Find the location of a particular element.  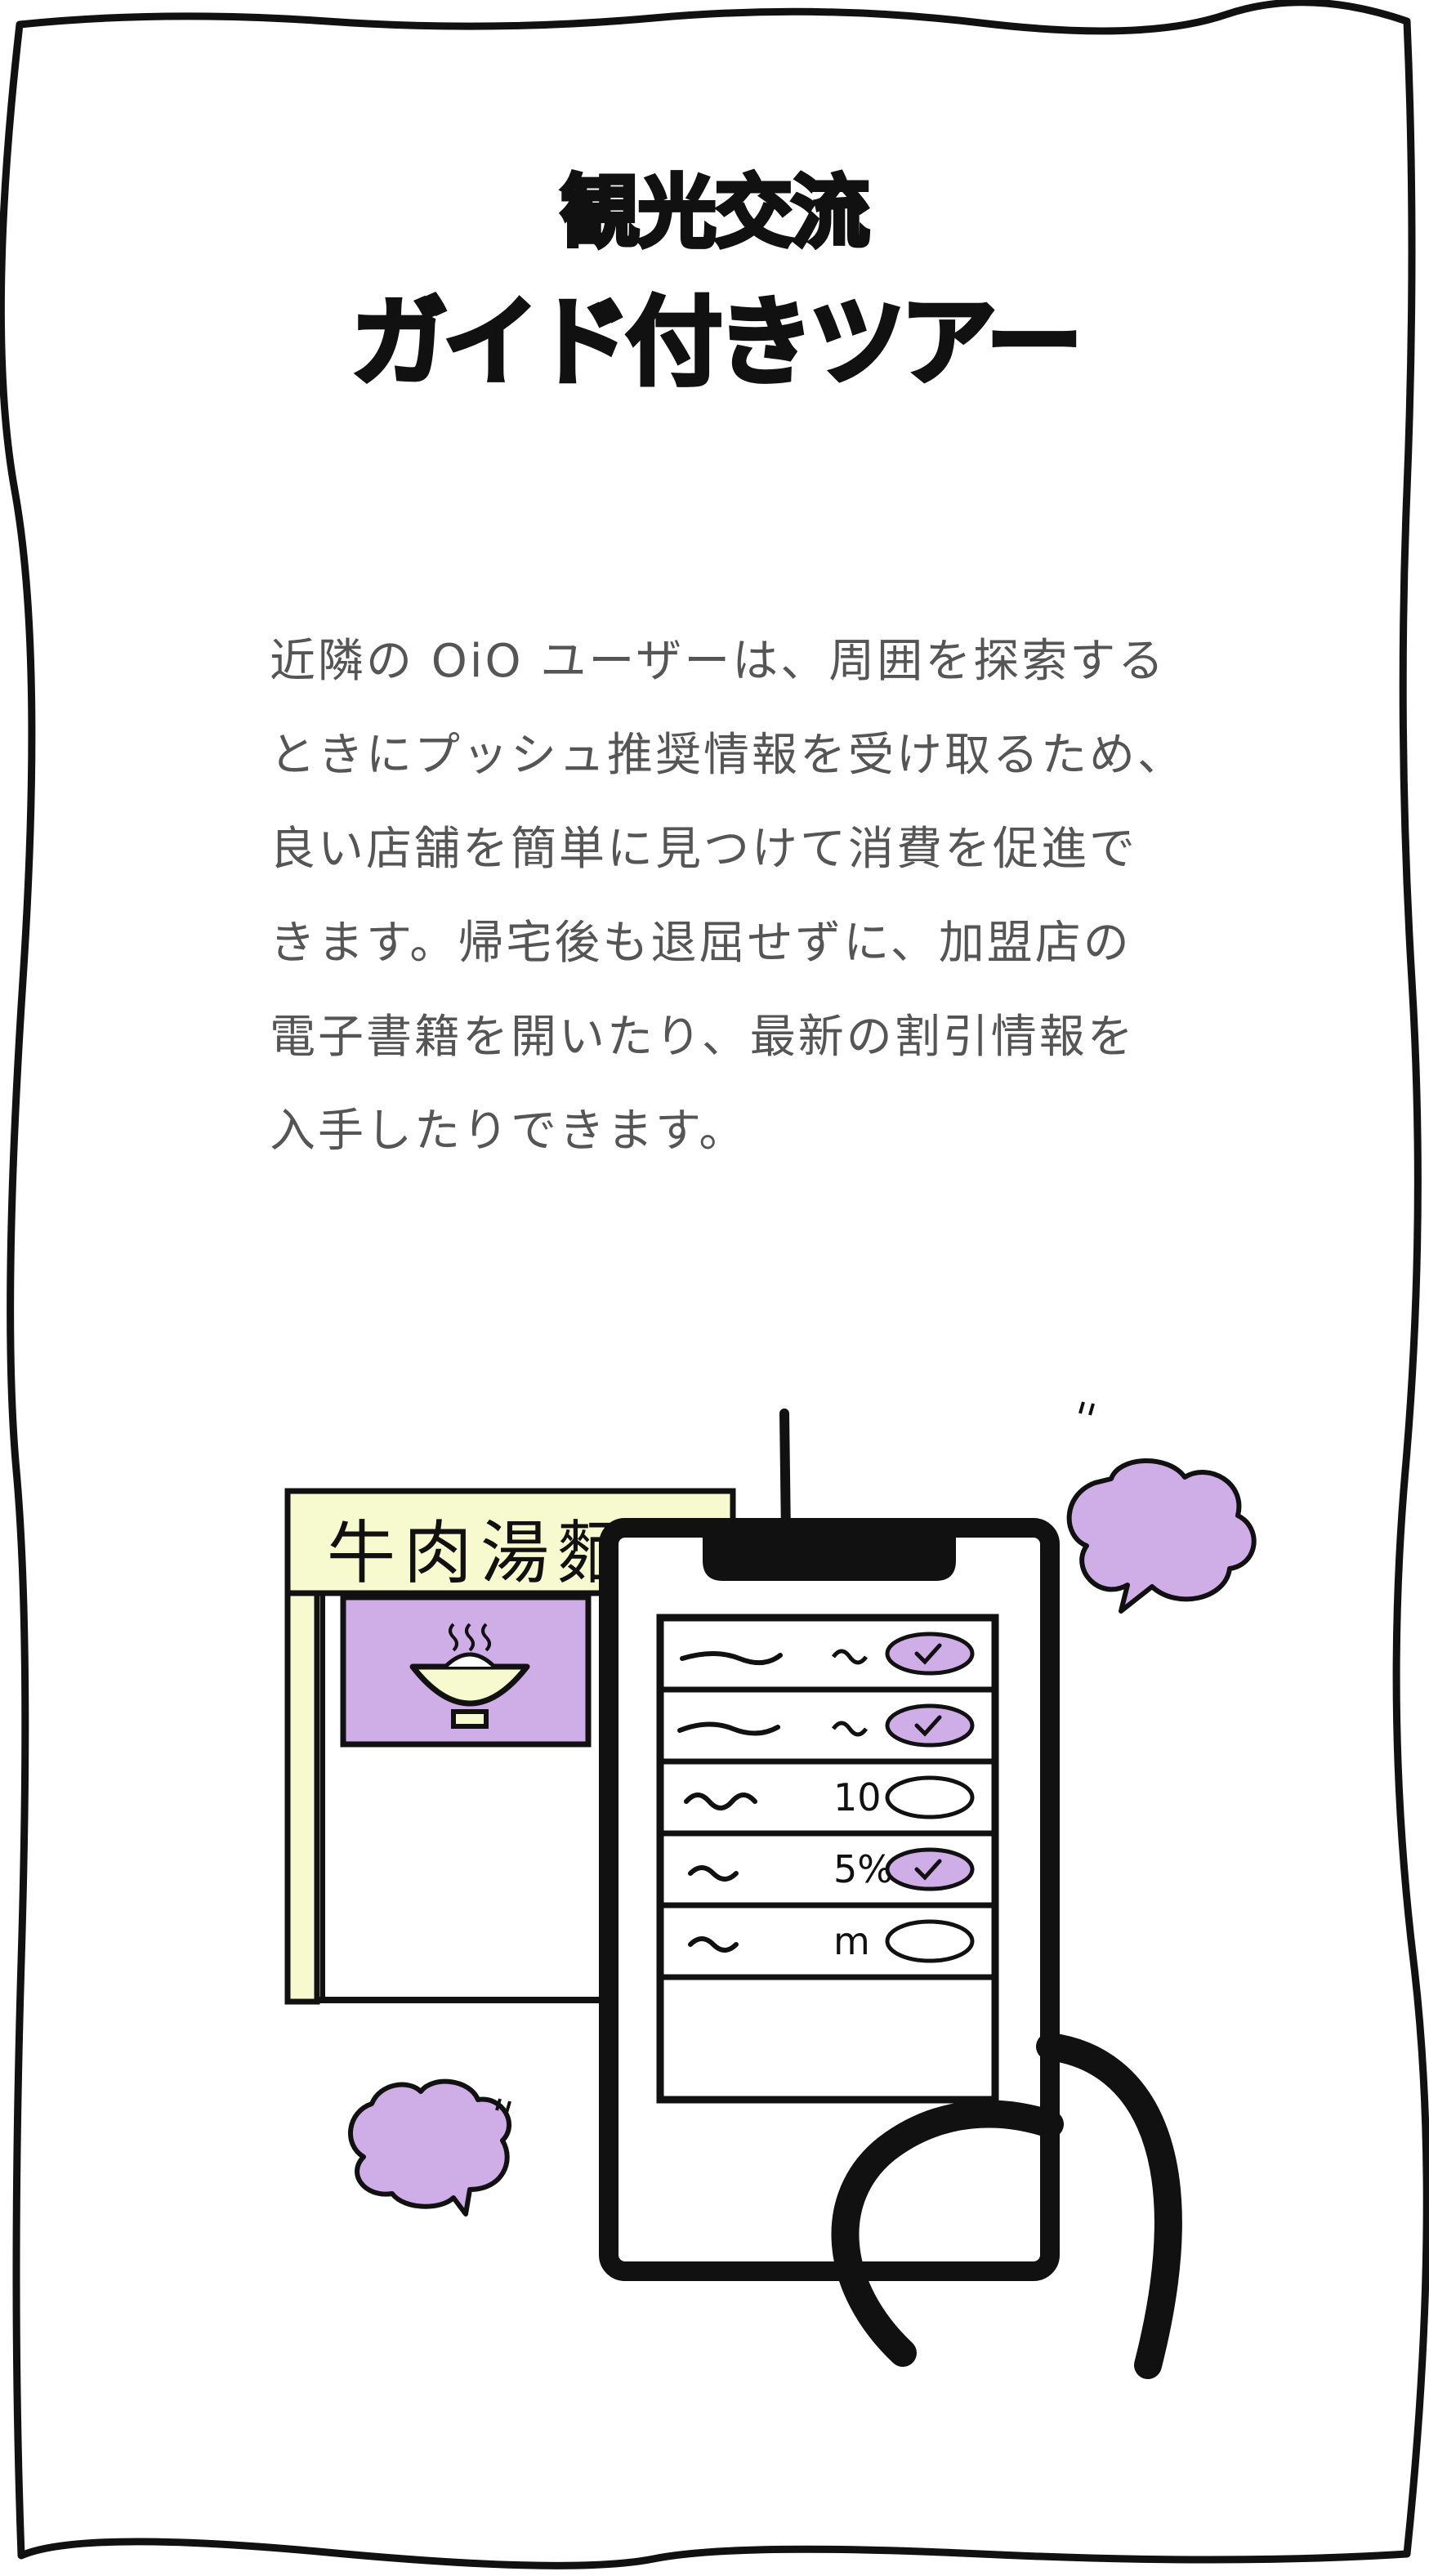

row-label: 5% is located at coordinates (863, 1869).